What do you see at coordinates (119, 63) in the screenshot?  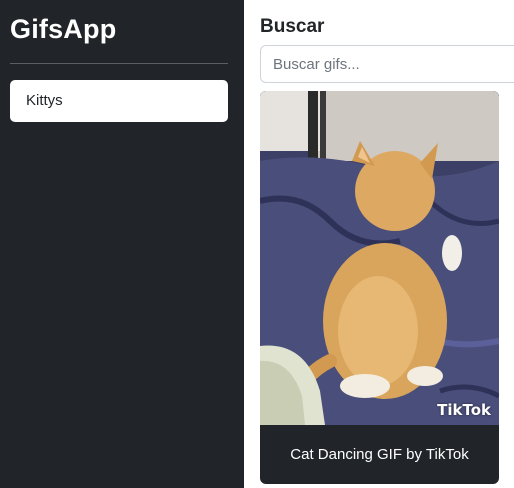 I see `sidebar-divider` at bounding box center [119, 63].